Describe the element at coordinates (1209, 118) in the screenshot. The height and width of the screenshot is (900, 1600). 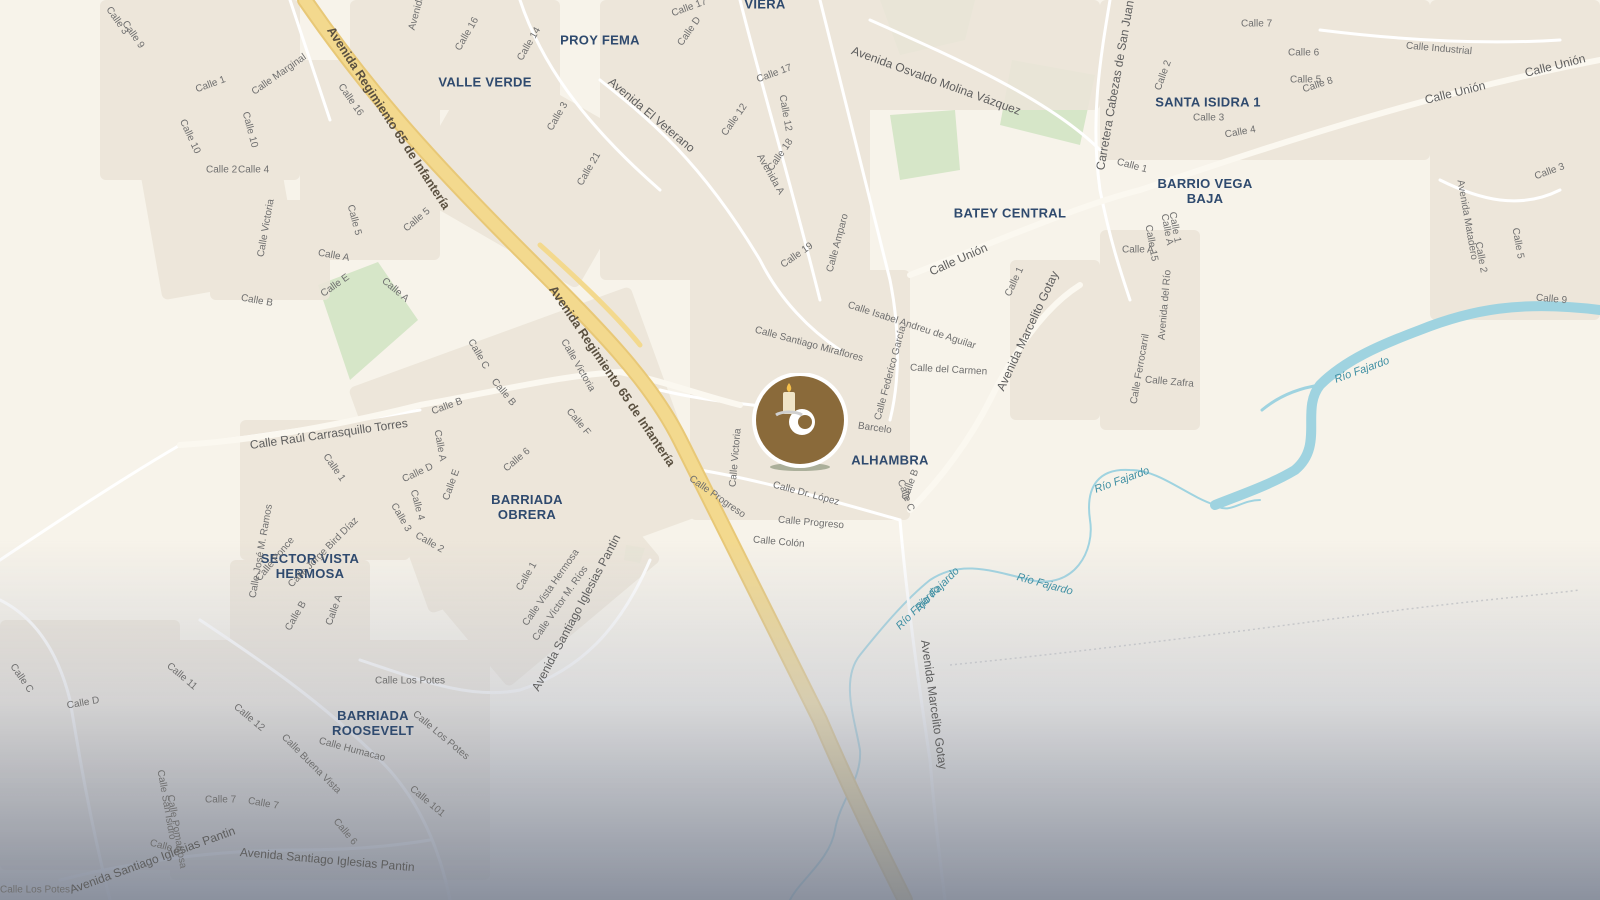
I see `street-label: Calle 3` at that location.